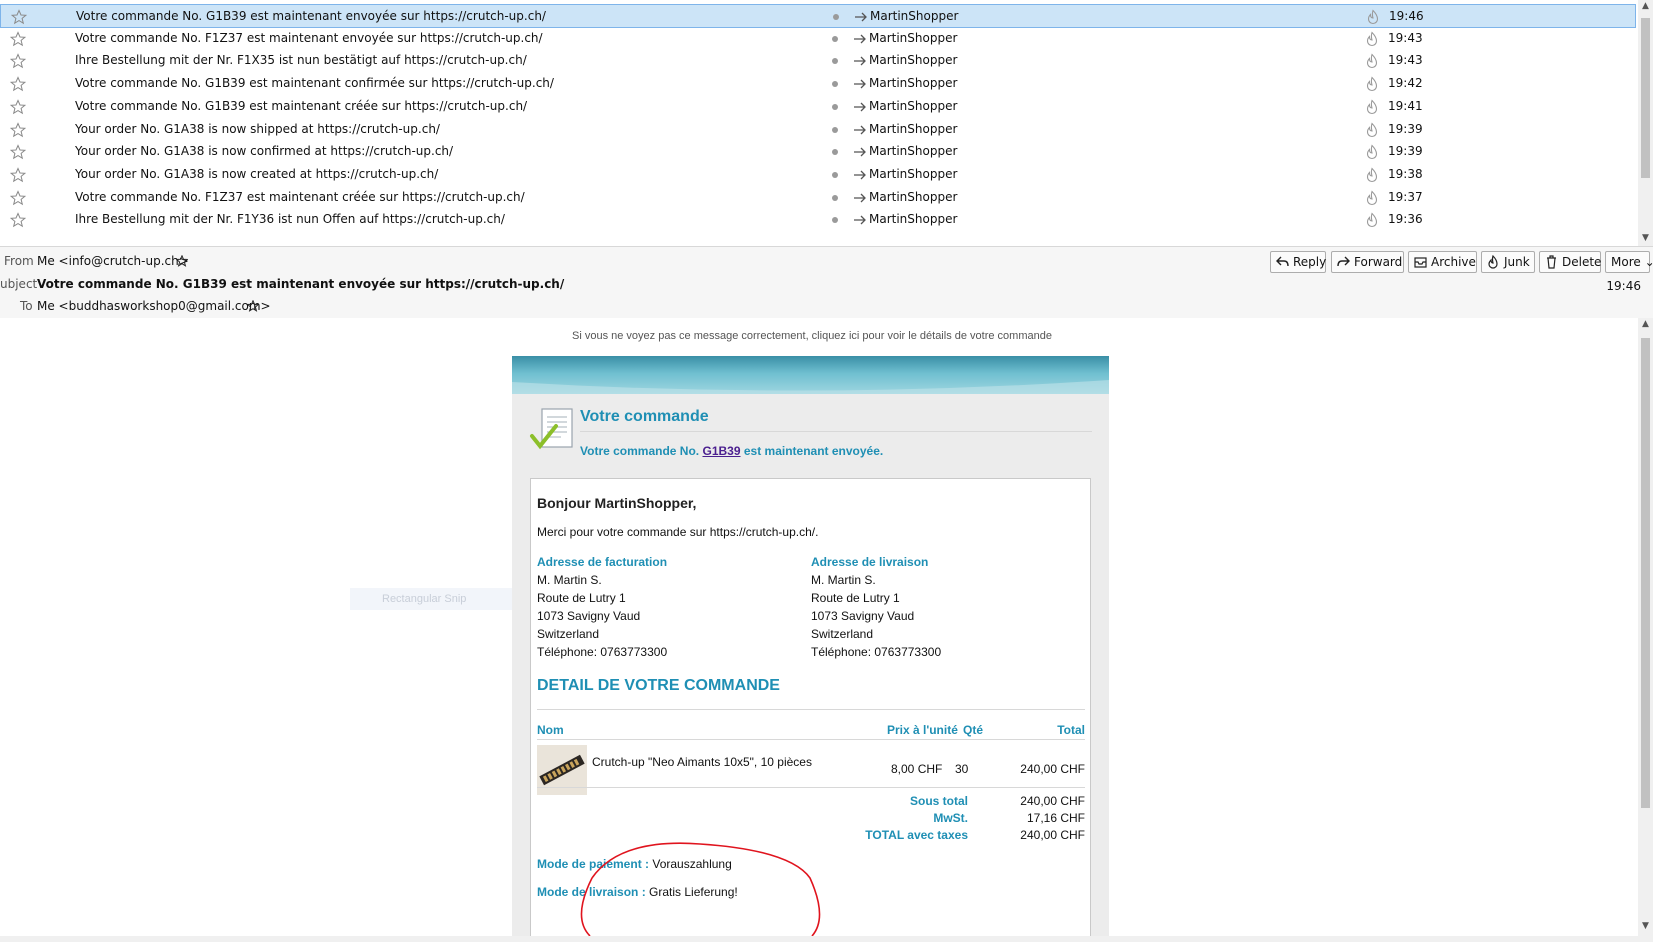  Describe the element at coordinates (973, 730) in the screenshot. I see `col-qty-header: Qté` at that location.